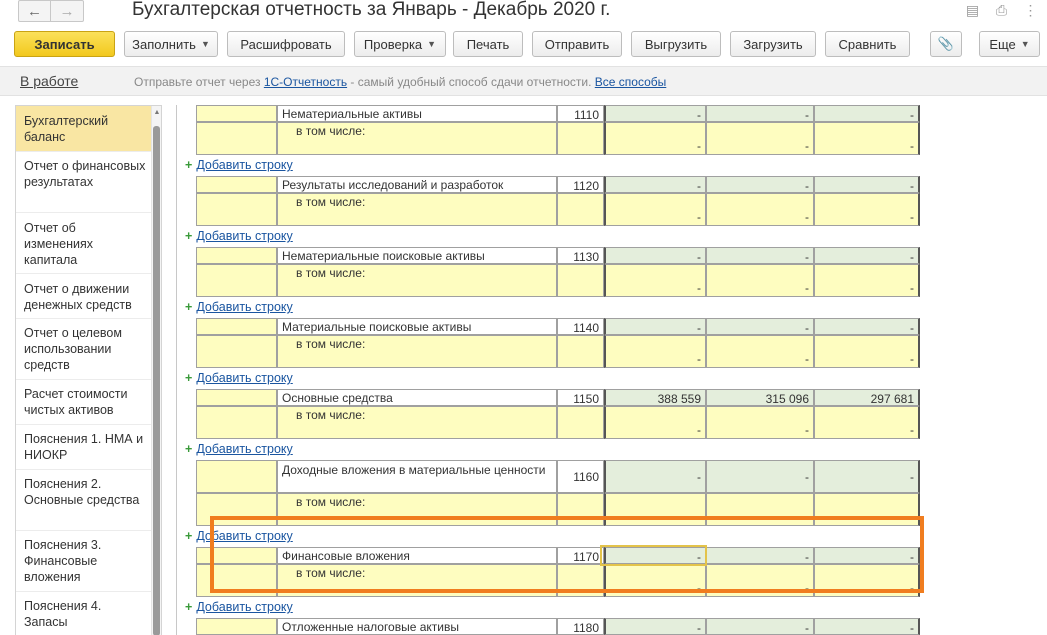 The height and width of the screenshot is (635, 1047). Describe the element at coordinates (488, 44) in the screenshot. I see `print-button: Печать` at that location.